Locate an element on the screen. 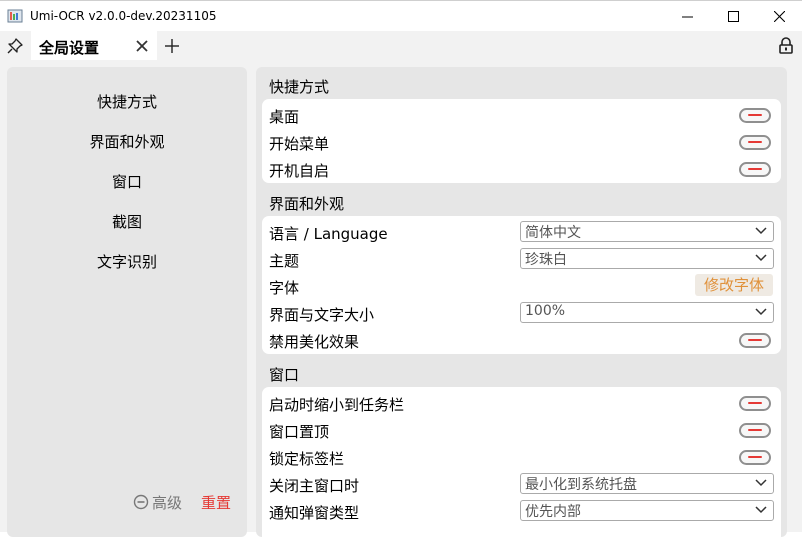 This screenshot has width=802, height=537. setting-row-topmost: 窗口置顶 is located at coordinates (522, 430).